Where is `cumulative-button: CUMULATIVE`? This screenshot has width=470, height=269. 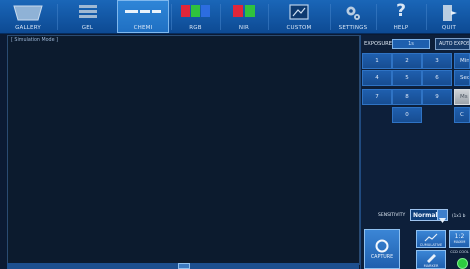
cumulative-button: CUMULATIVE is located at coordinates (431, 239).